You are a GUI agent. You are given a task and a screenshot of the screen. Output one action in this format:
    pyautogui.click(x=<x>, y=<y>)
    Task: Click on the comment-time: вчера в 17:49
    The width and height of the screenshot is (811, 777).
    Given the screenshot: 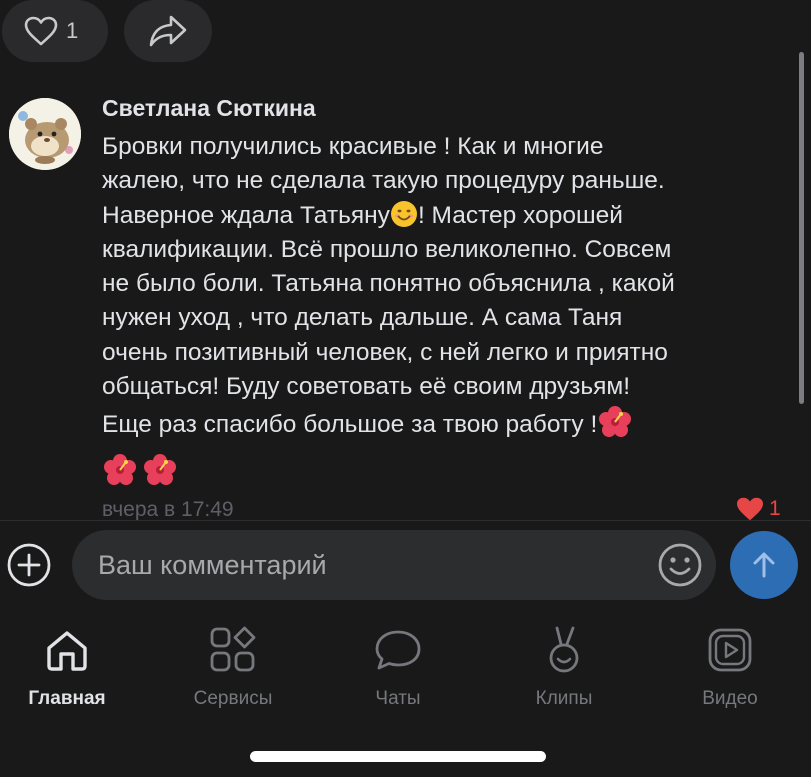 What is the action you would take?
    pyautogui.click(x=168, y=509)
    